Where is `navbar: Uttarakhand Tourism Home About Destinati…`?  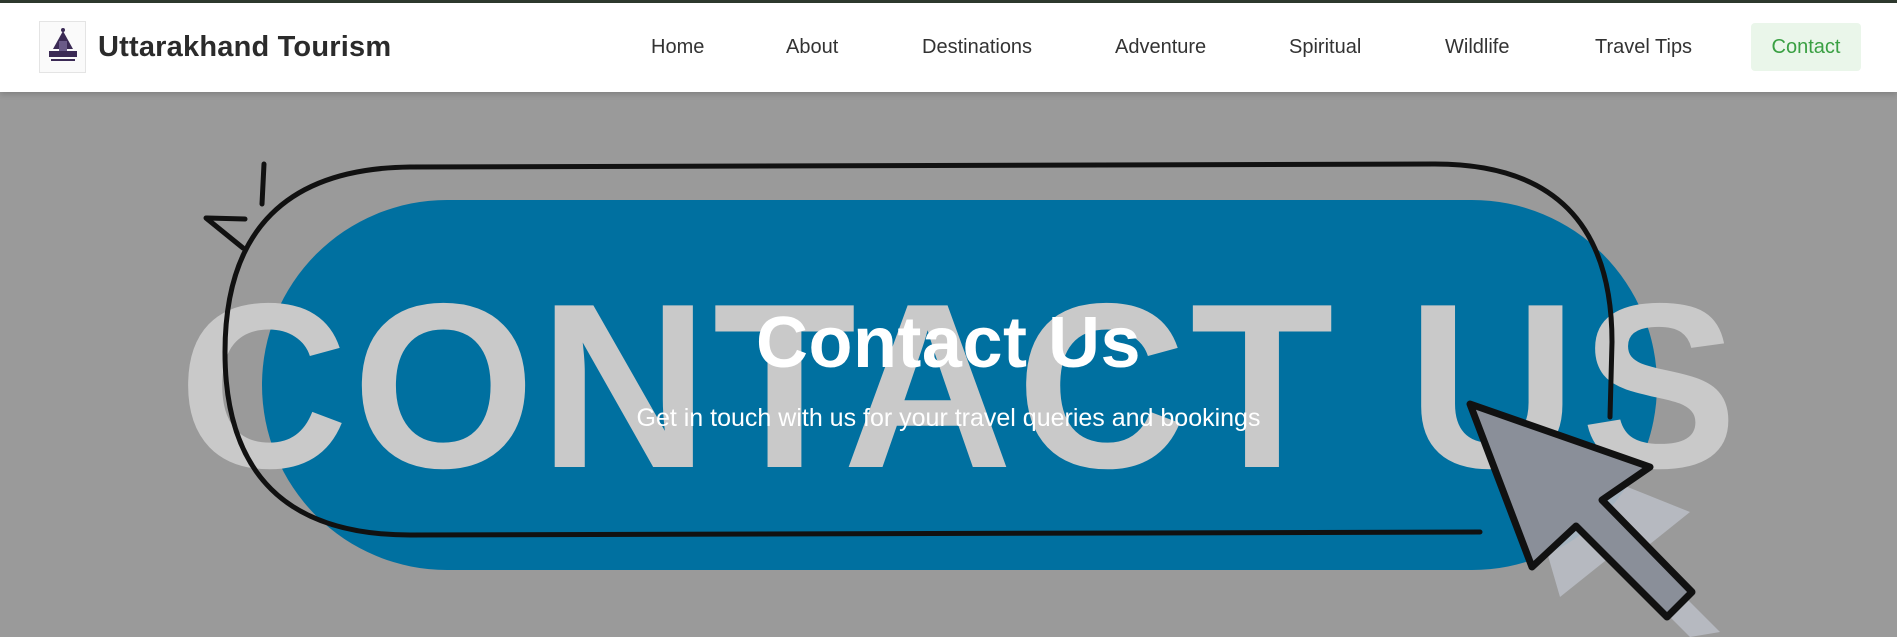 navbar: Uttarakhand Tourism Home About Destinati… is located at coordinates (948, 47).